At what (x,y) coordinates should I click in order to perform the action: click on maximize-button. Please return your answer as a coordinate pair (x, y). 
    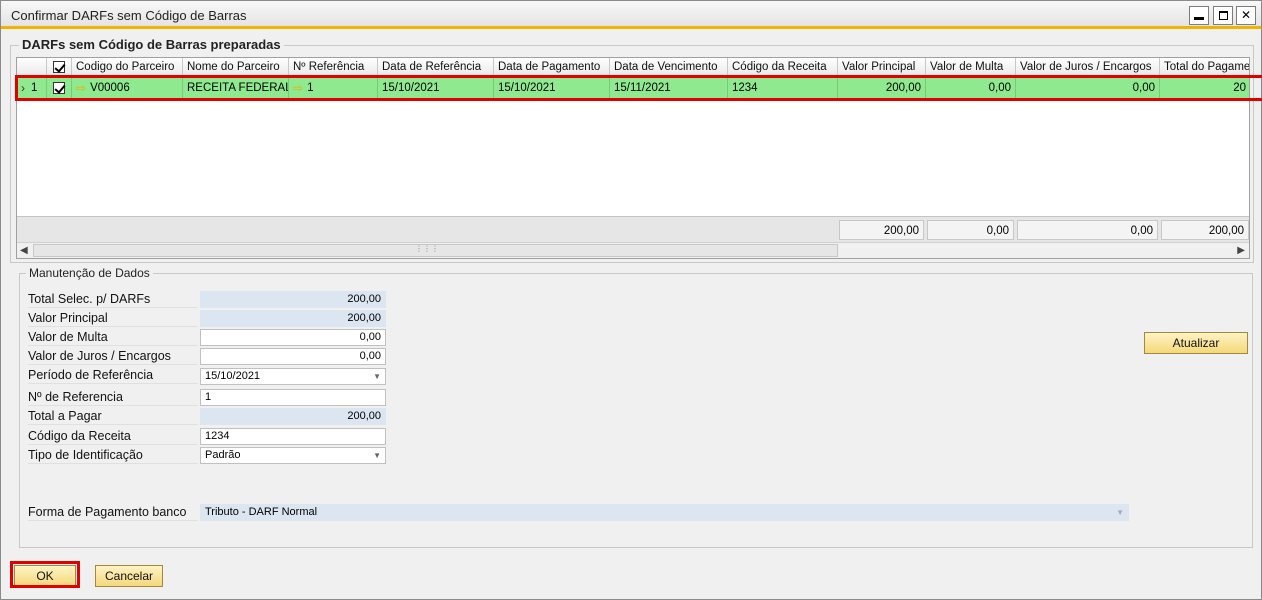
    Looking at the image, I should click on (1223, 15).